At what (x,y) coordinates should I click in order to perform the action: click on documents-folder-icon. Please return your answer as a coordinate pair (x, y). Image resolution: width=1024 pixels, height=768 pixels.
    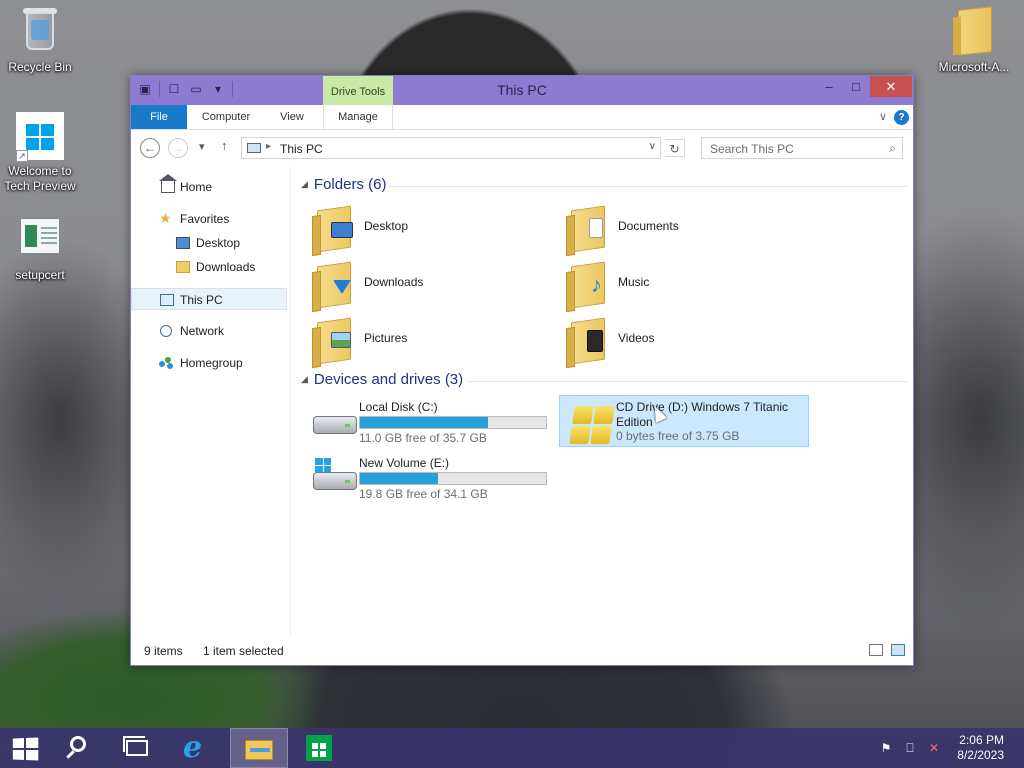
    Looking at the image, I should click on (587, 228).